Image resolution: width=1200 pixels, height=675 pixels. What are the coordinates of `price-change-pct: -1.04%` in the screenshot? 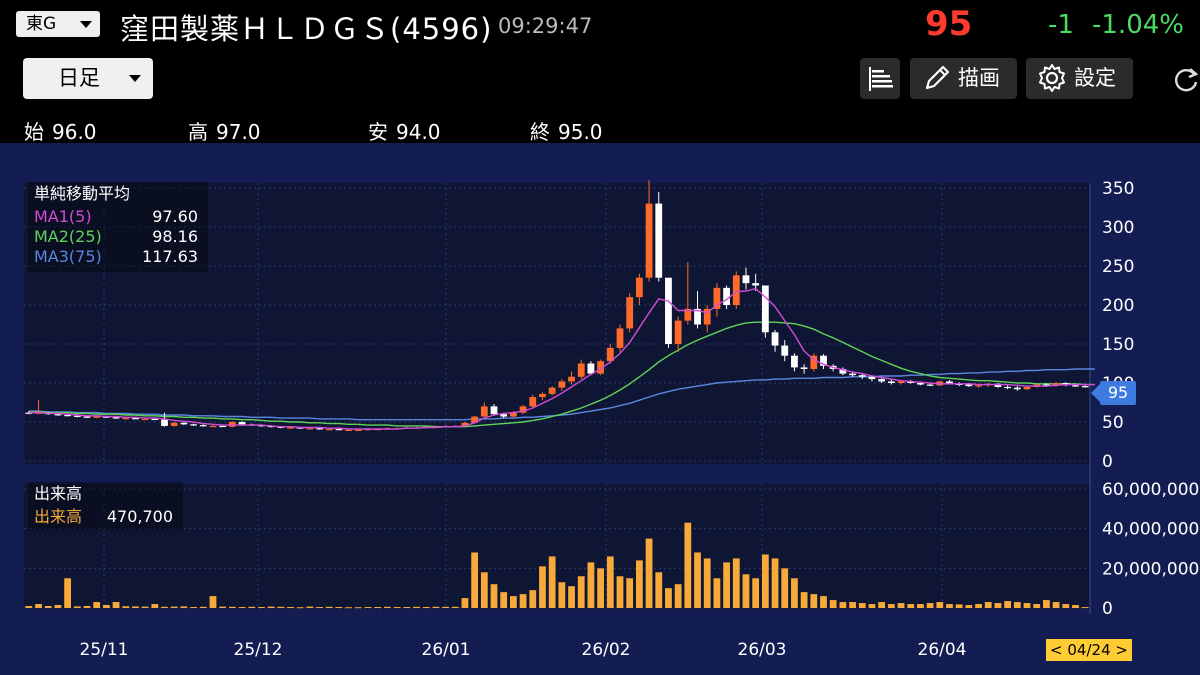 It's located at (1138, 25).